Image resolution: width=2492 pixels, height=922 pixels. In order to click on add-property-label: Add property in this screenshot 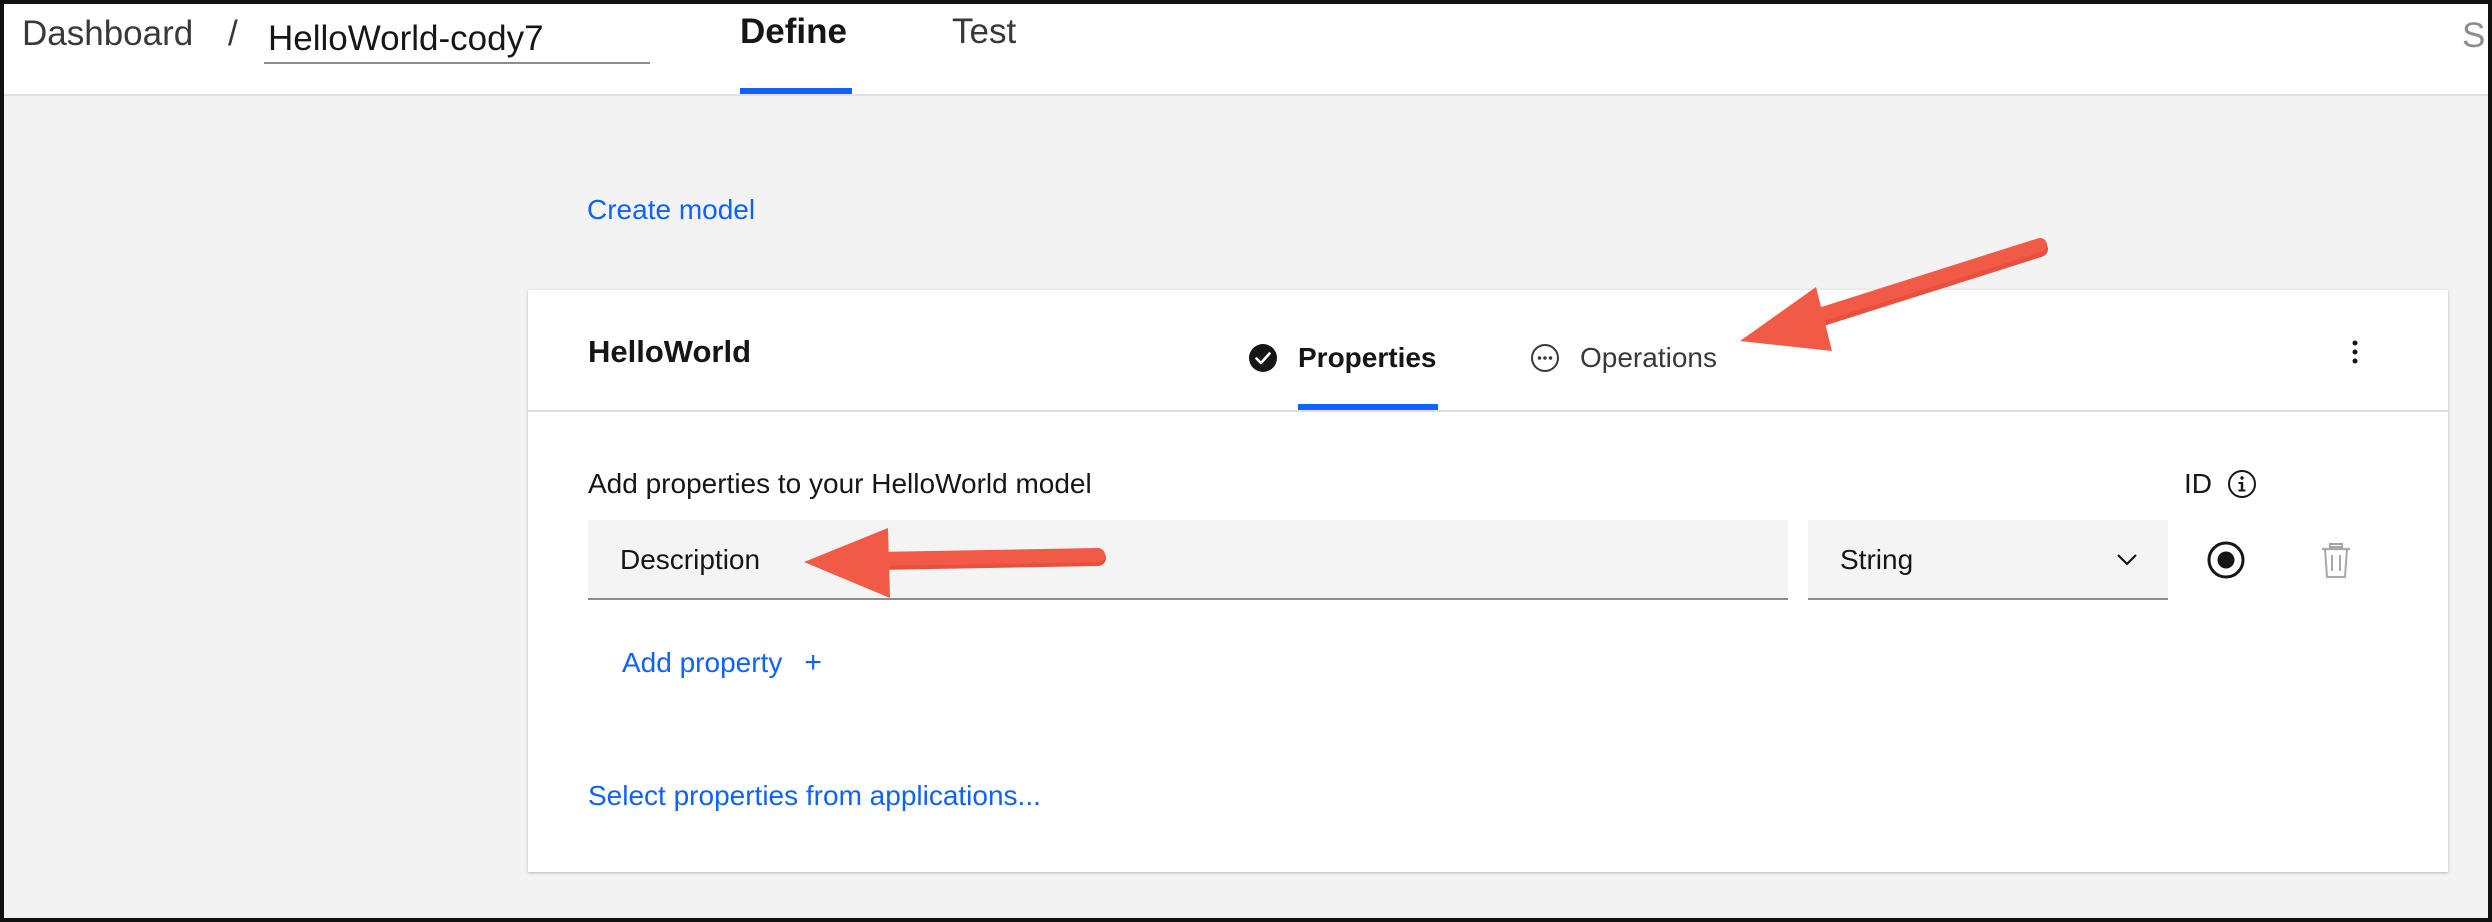, I will do `click(702, 662)`.